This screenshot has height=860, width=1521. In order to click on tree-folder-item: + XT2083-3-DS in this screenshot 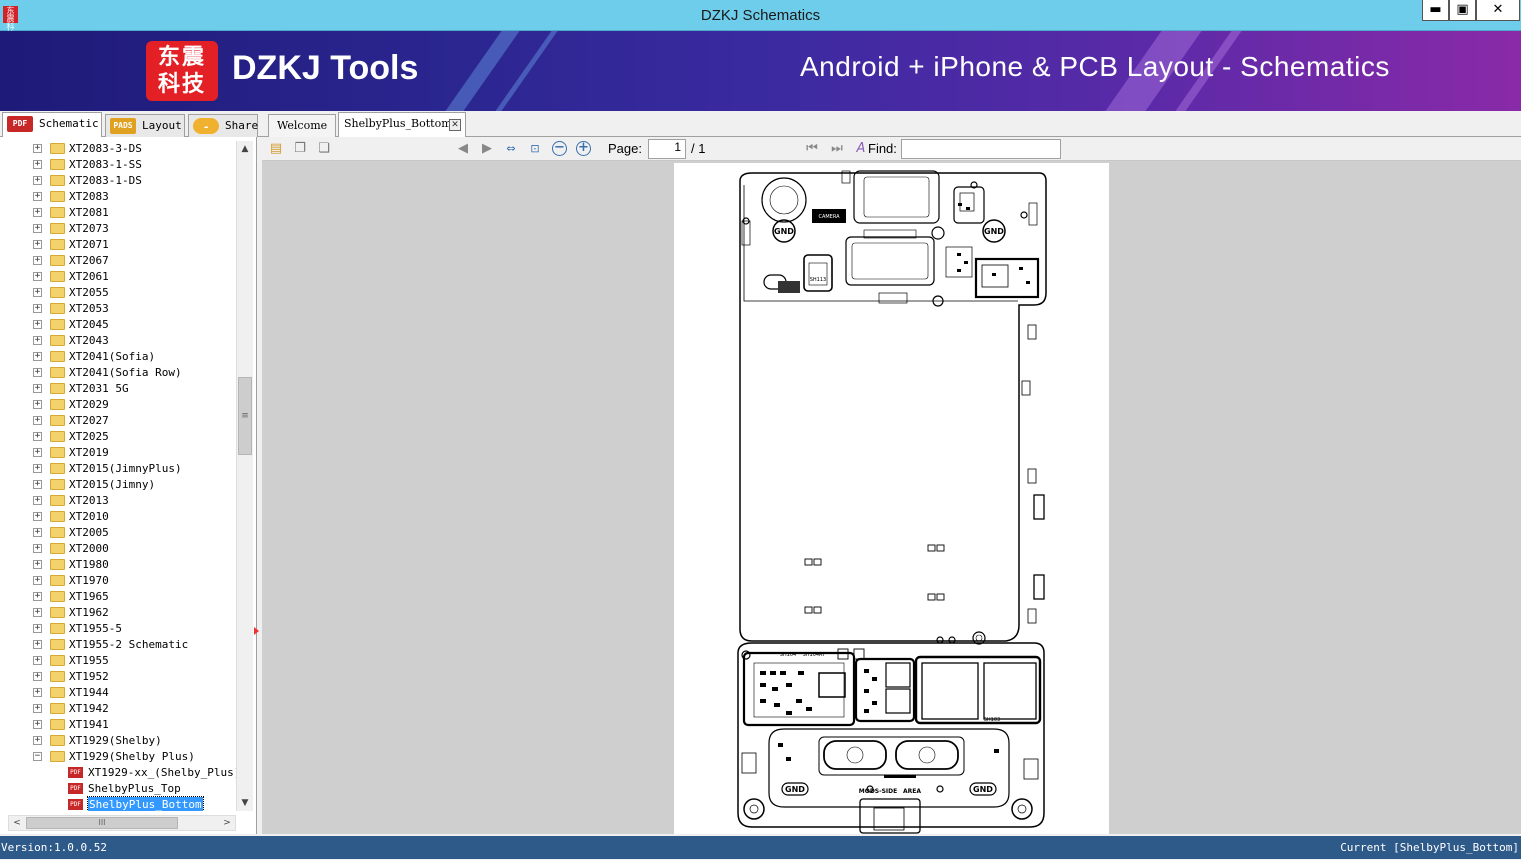, I will do `click(118, 149)`.